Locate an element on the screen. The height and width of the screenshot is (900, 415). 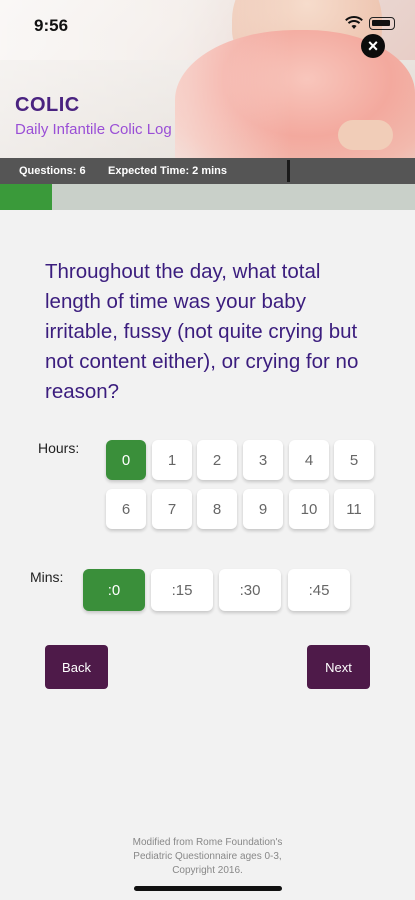
hour-option-0: 0 is located at coordinates (126, 460).